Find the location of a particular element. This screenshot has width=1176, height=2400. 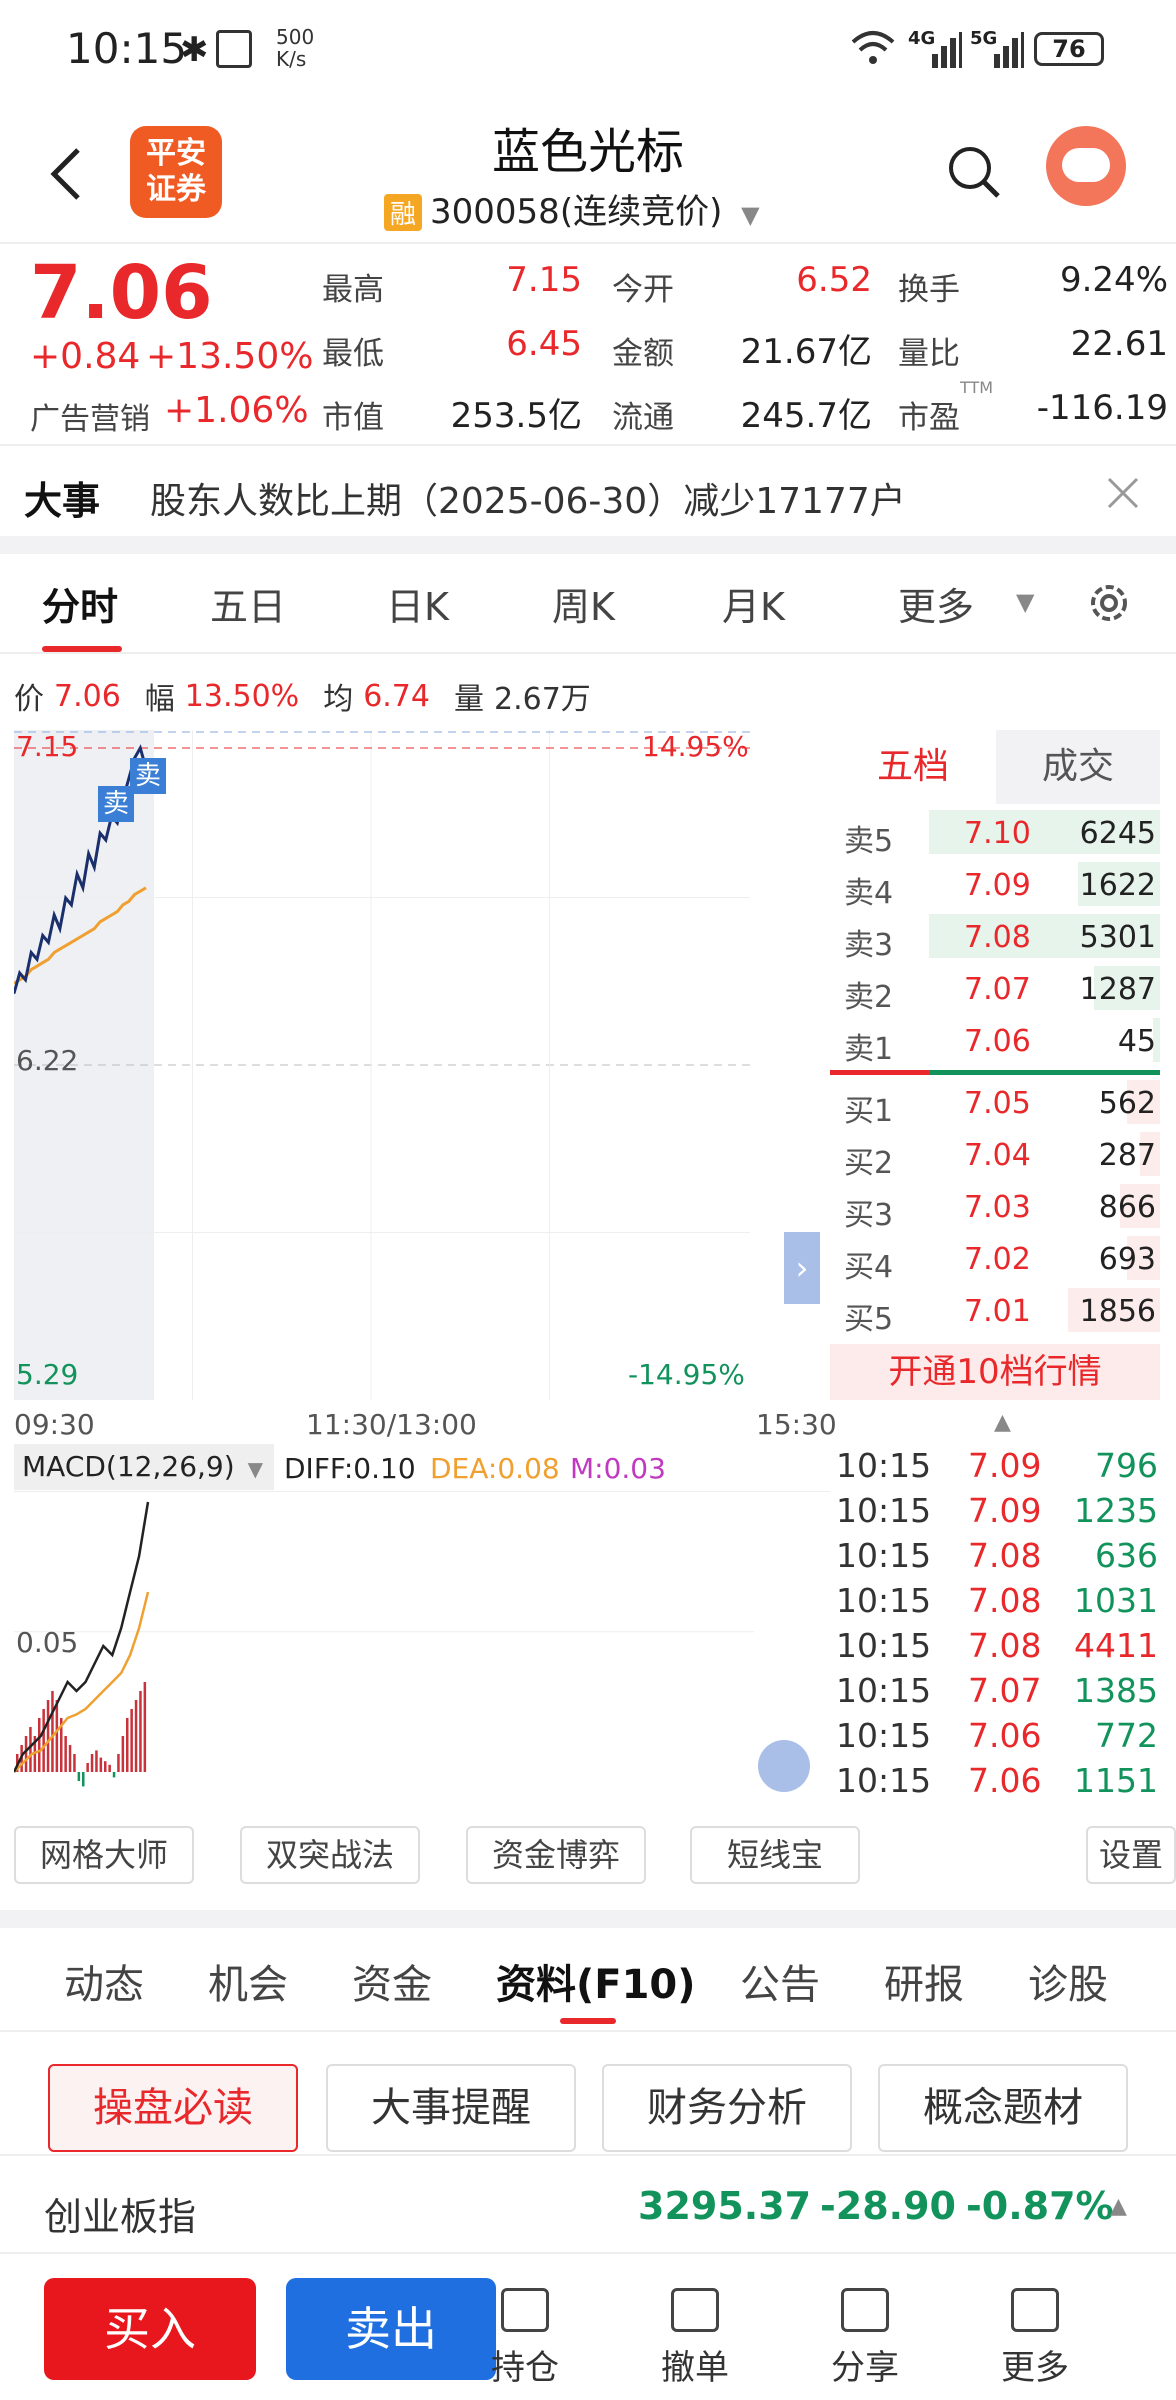

sub-button-2: 财务分析 is located at coordinates (727, 2108).